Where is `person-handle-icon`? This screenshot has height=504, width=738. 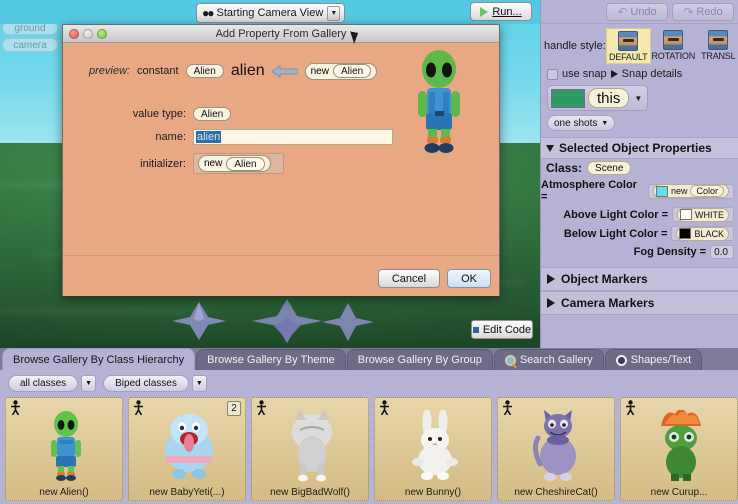 person-handle-icon is located at coordinates (628, 41).